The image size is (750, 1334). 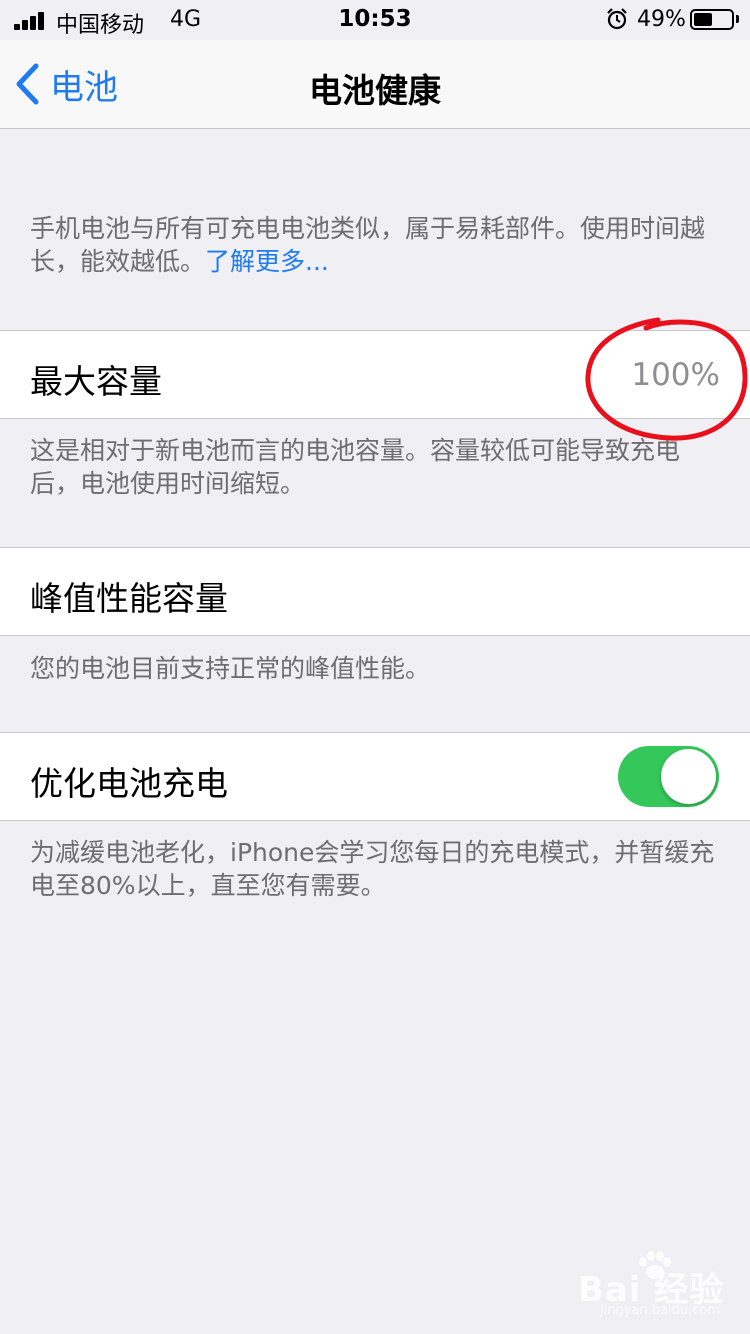 I want to click on peak-performance-row: 峰值性能容量, so click(x=375, y=591).